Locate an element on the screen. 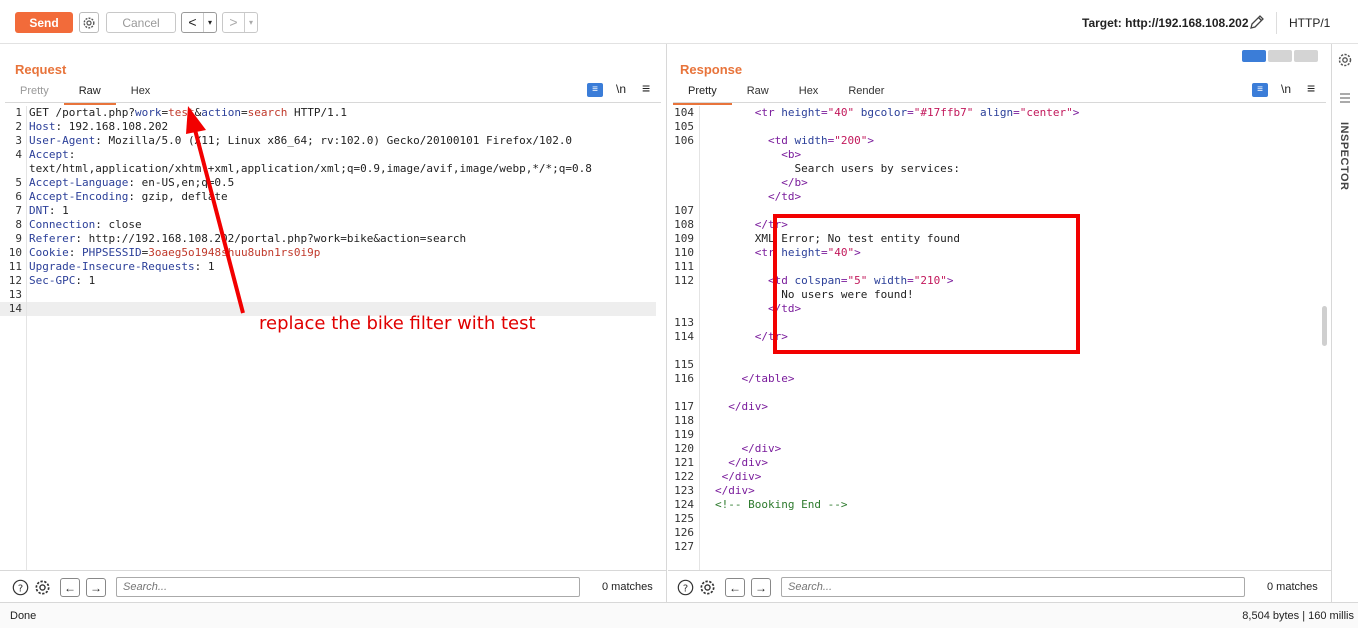  code-line: 125 is located at coordinates (994, 519).